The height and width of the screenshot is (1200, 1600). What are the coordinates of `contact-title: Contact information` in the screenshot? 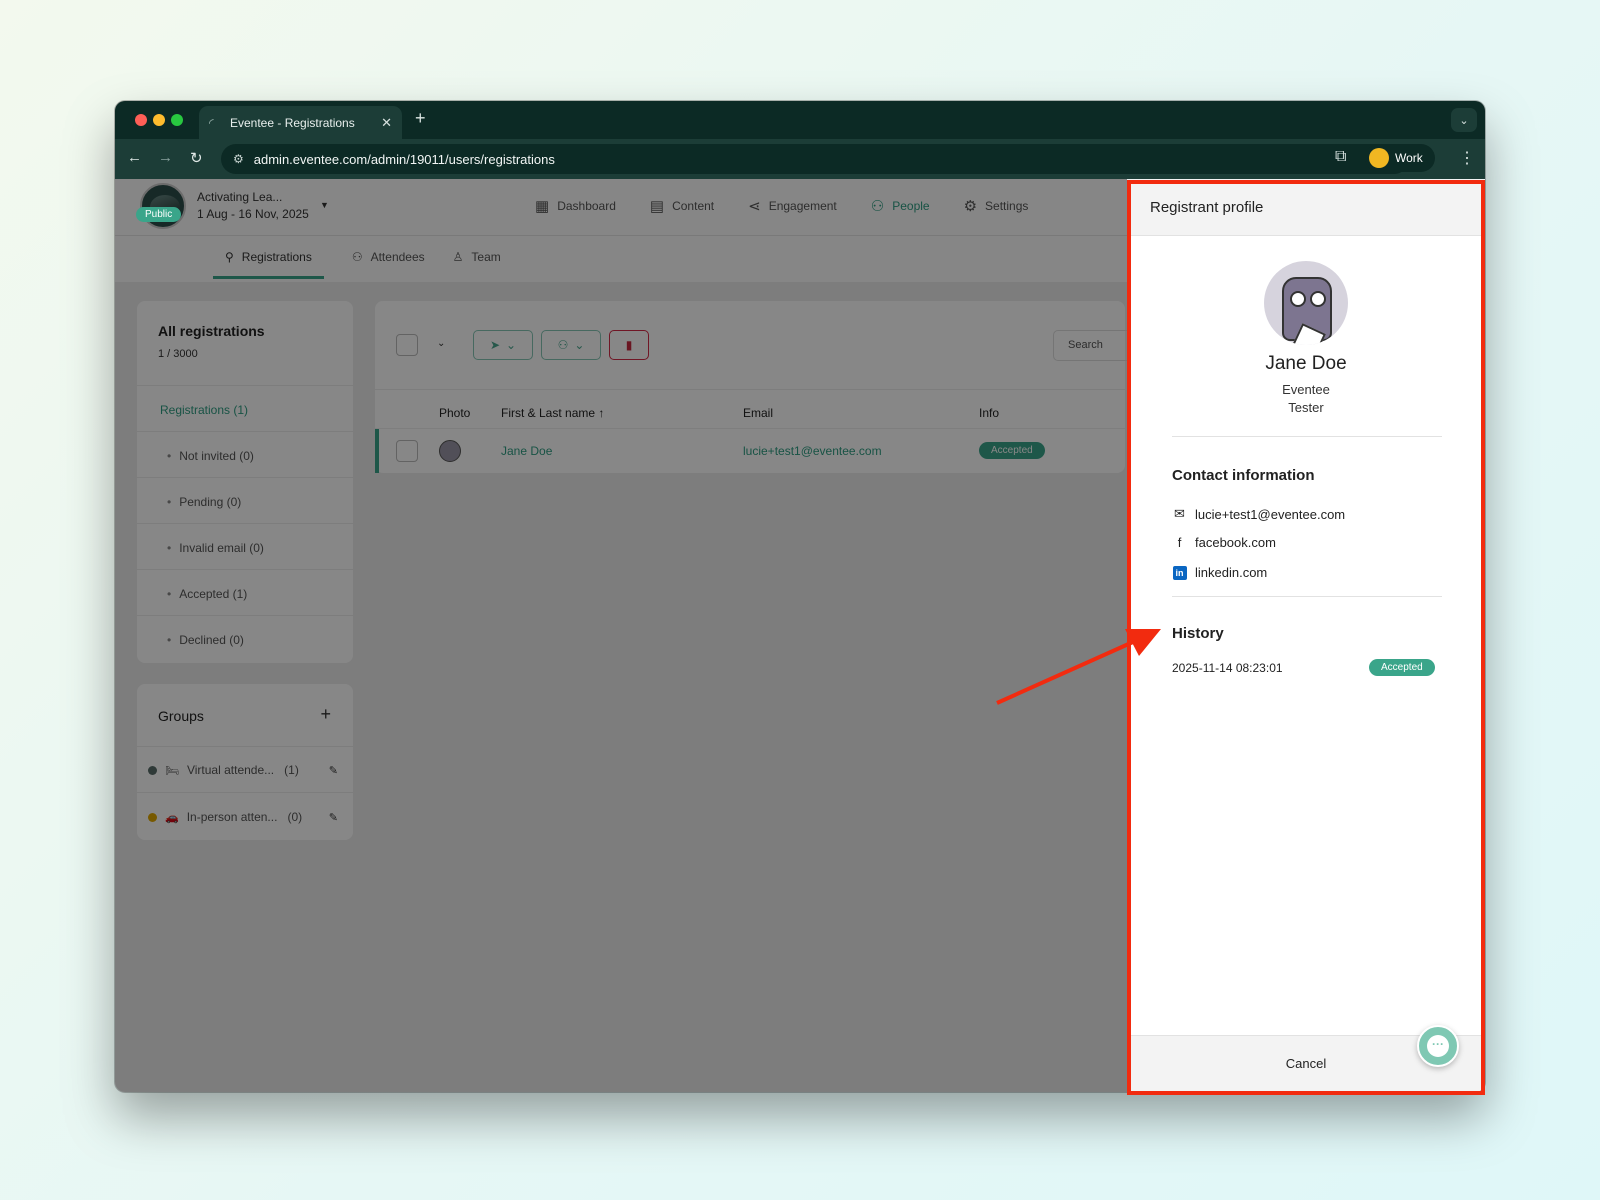 It's located at (1243, 475).